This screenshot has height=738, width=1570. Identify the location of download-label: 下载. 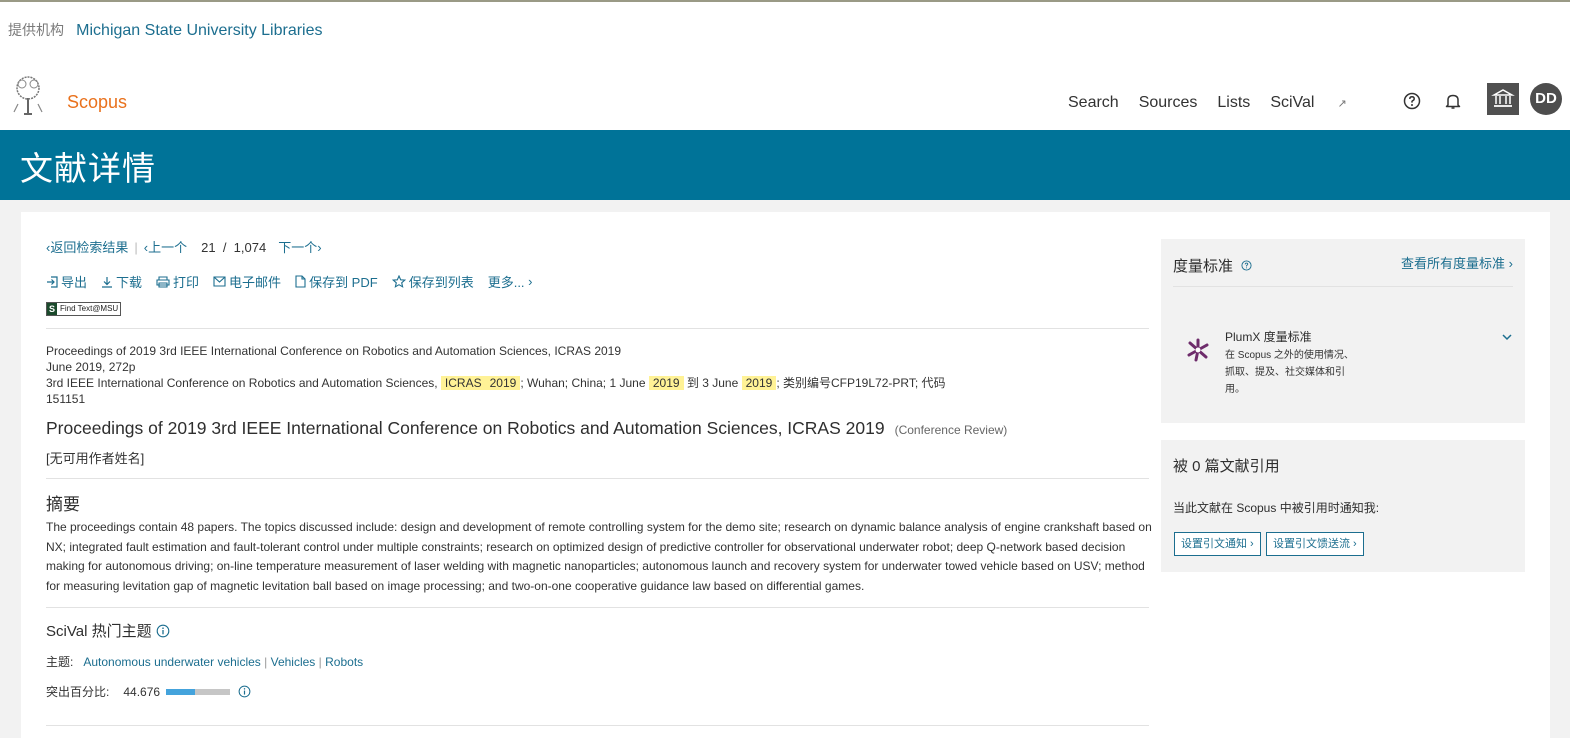
(129, 282).